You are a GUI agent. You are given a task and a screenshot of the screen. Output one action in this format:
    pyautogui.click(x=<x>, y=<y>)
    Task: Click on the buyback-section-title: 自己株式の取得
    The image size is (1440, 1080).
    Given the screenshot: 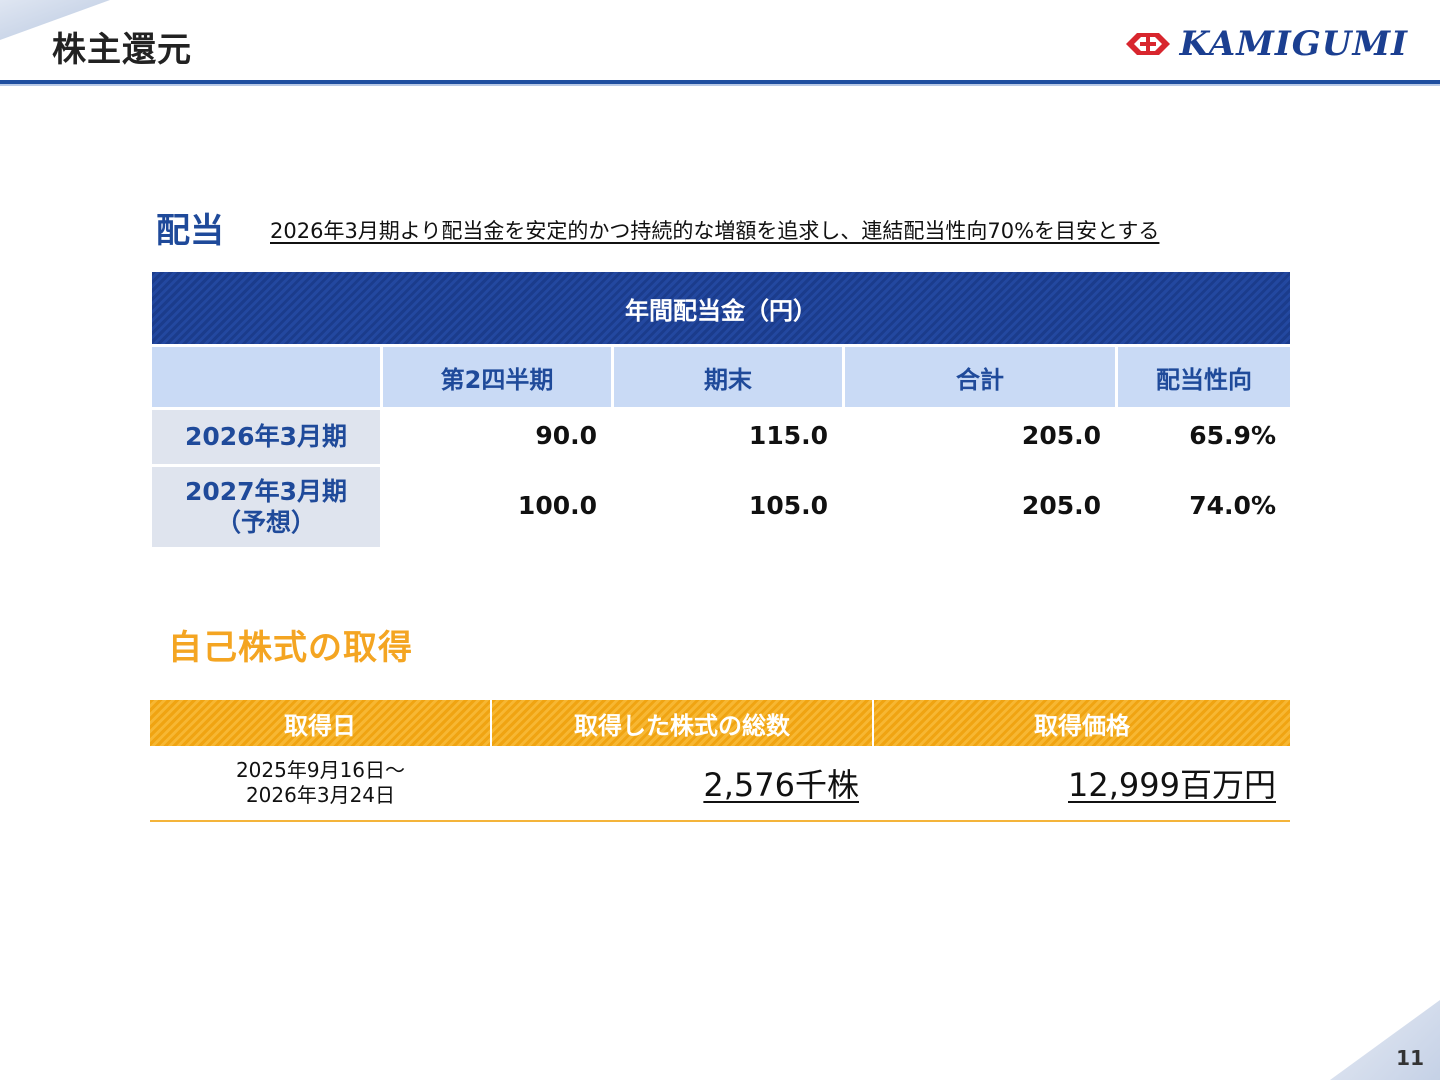 What is the action you would take?
    pyautogui.click(x=290, y=648)
    